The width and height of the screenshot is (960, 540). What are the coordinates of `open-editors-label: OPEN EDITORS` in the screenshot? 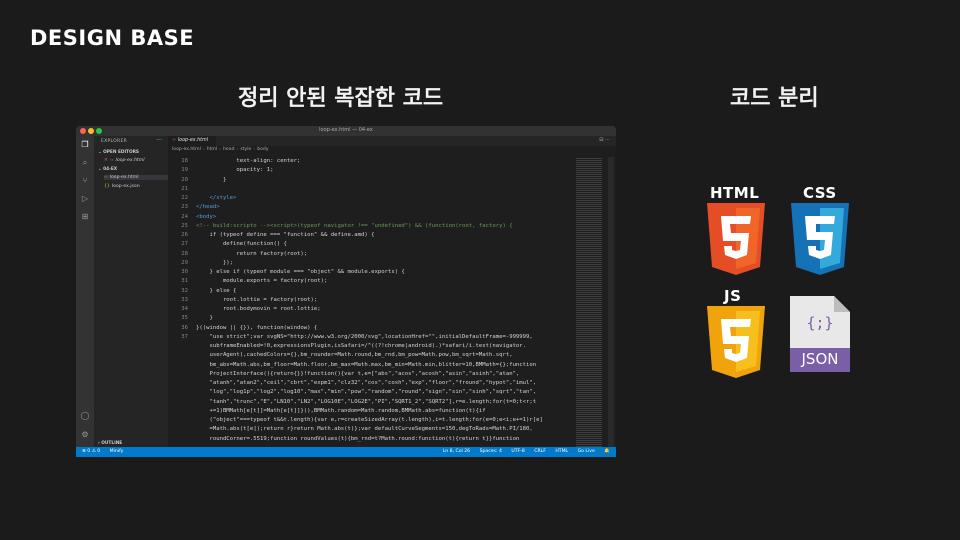 It's located at (121, 152).